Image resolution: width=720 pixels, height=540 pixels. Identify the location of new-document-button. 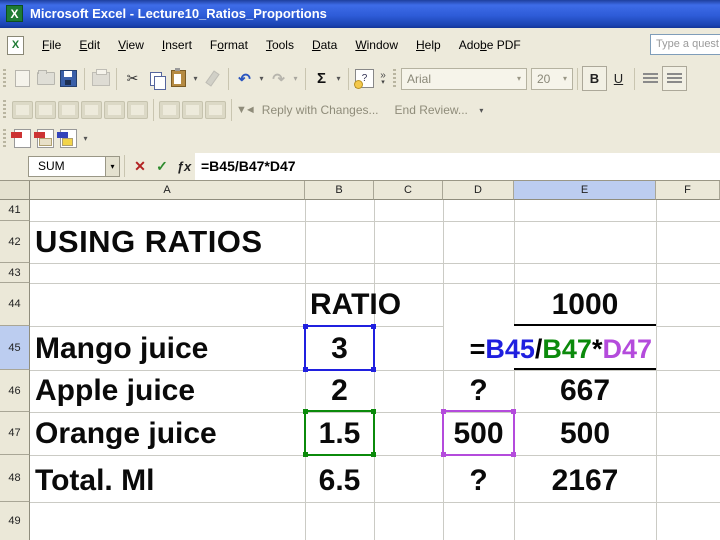
(22, 78).